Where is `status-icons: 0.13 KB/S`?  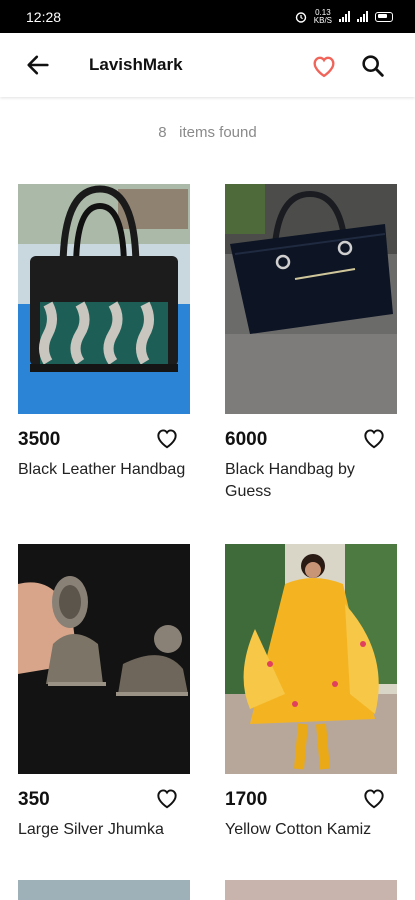
status-icons: 0.13 KB/S is located at coordinates (344, 16).